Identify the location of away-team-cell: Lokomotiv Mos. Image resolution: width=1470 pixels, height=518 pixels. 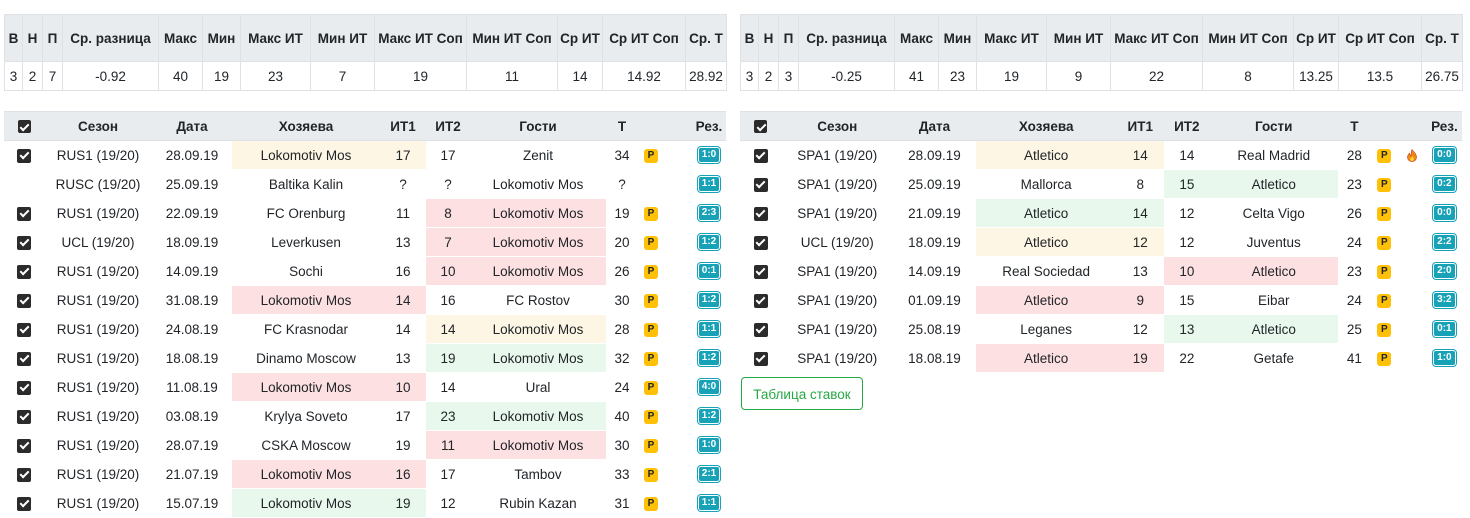
(538, 416).